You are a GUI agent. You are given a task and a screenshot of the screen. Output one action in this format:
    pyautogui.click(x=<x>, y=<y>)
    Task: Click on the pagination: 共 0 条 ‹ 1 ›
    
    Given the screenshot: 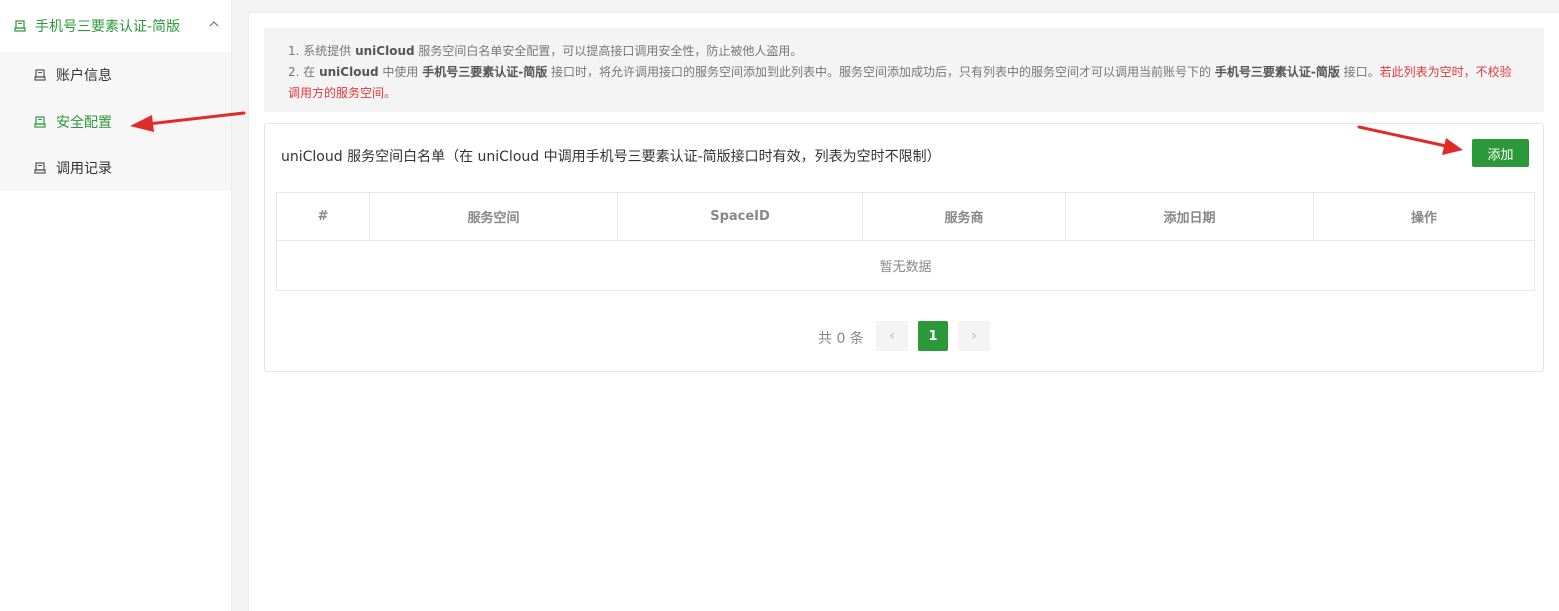 What is the action you would take?
    pyautogui.click(x=904, y=337)
    